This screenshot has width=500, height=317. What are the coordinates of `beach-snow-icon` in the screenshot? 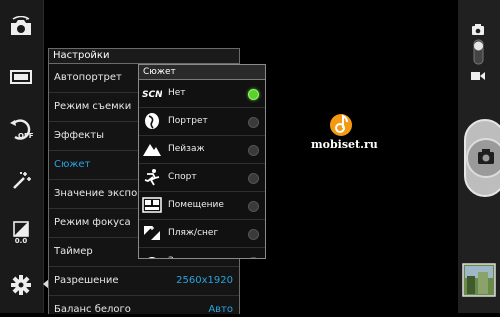 It's located at (152, 233).